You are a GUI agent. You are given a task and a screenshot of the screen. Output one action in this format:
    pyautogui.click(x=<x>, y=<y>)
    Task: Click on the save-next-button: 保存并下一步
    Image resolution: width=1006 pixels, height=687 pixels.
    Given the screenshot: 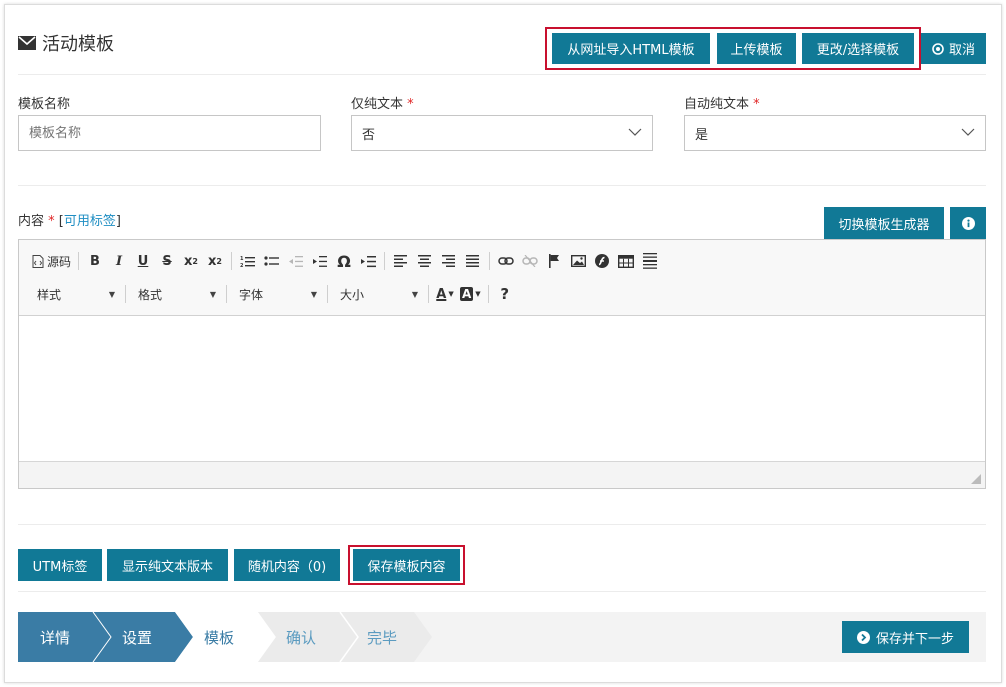 What is the action you would take?
    pyautogui.click(x=905, y=637)
    